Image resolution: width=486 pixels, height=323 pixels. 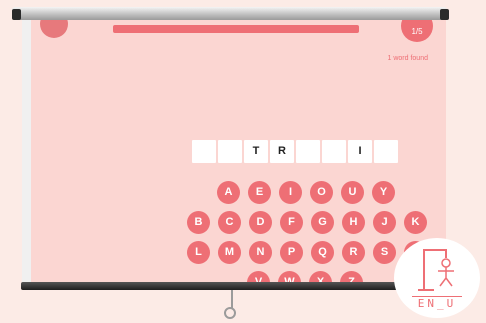 What do you see at coordinates (16, 14) in the screenshot?
I see `roller-cap-left` at bounding box center [16, 14].